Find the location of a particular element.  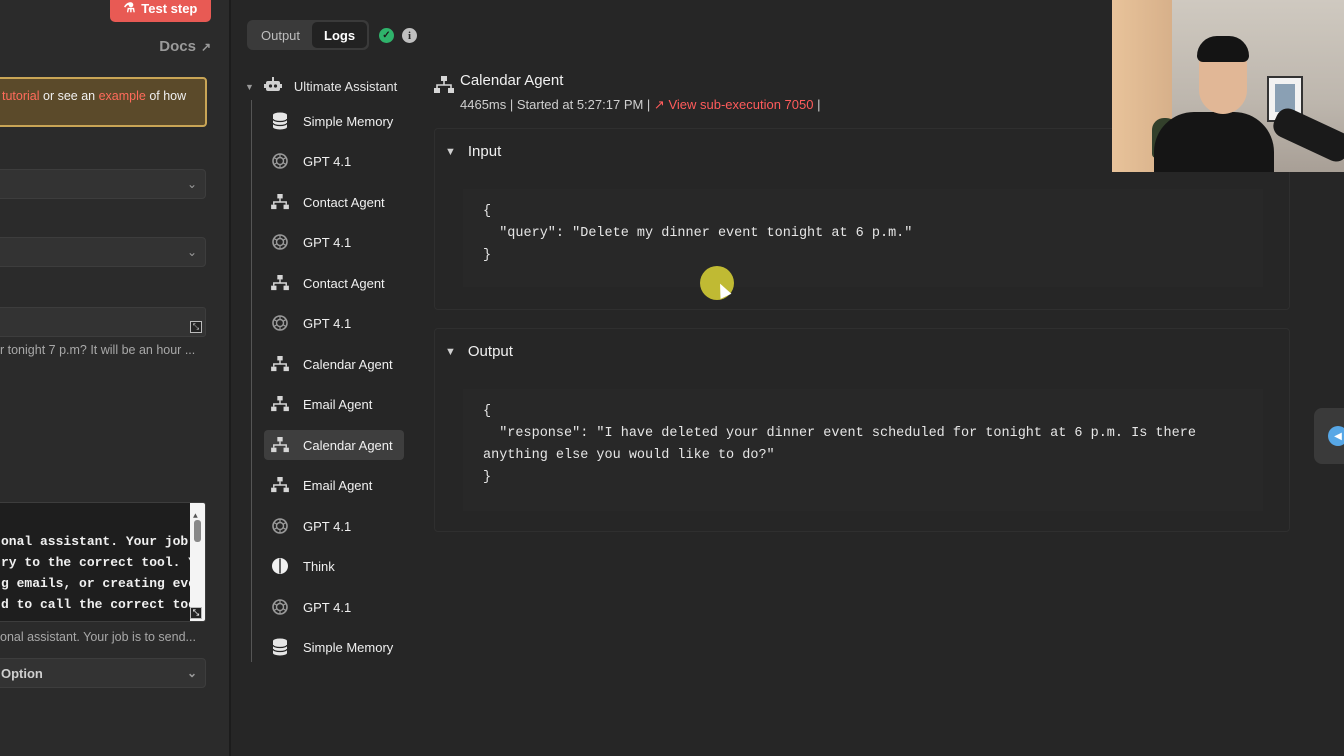

output-logs-tabs: Output Logs is located at coordinates (308, 35).